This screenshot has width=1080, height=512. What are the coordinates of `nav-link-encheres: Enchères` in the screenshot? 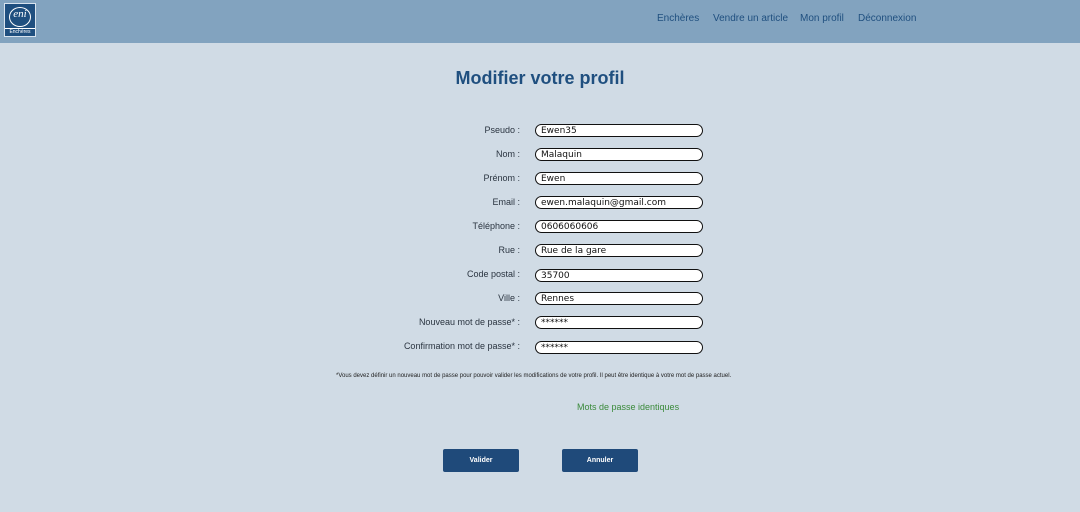 It's located at (678, 18).